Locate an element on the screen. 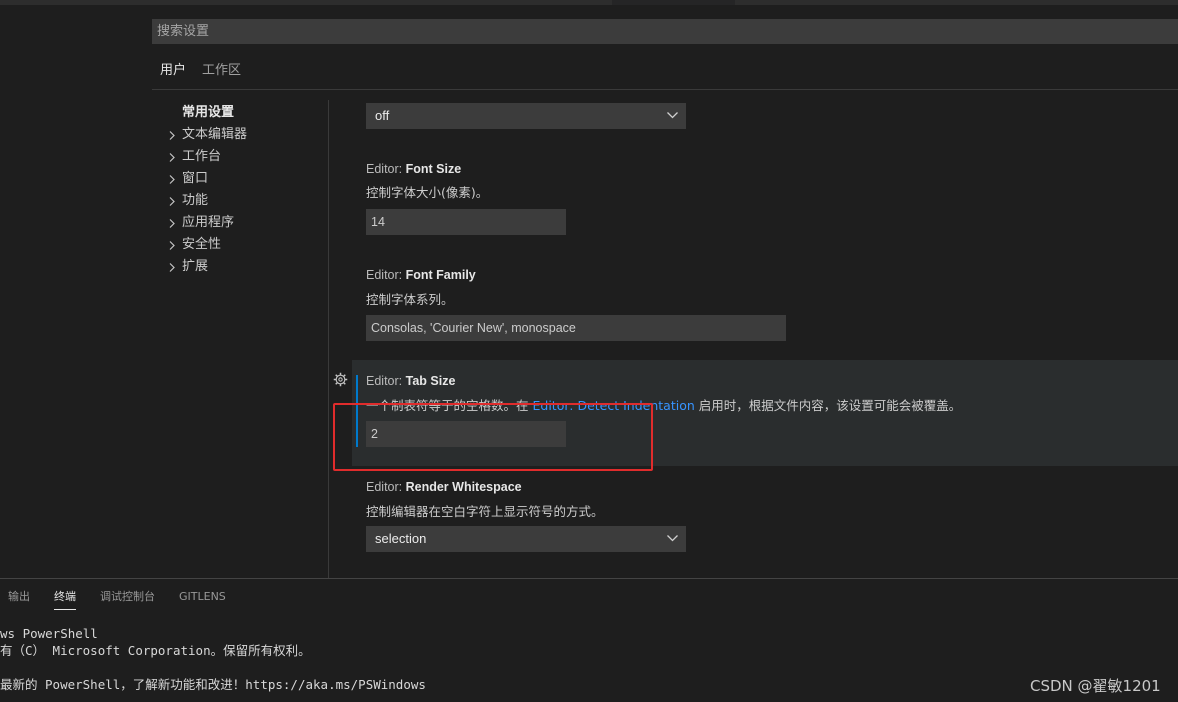  select-value: off is located at coordinates (382, 115).